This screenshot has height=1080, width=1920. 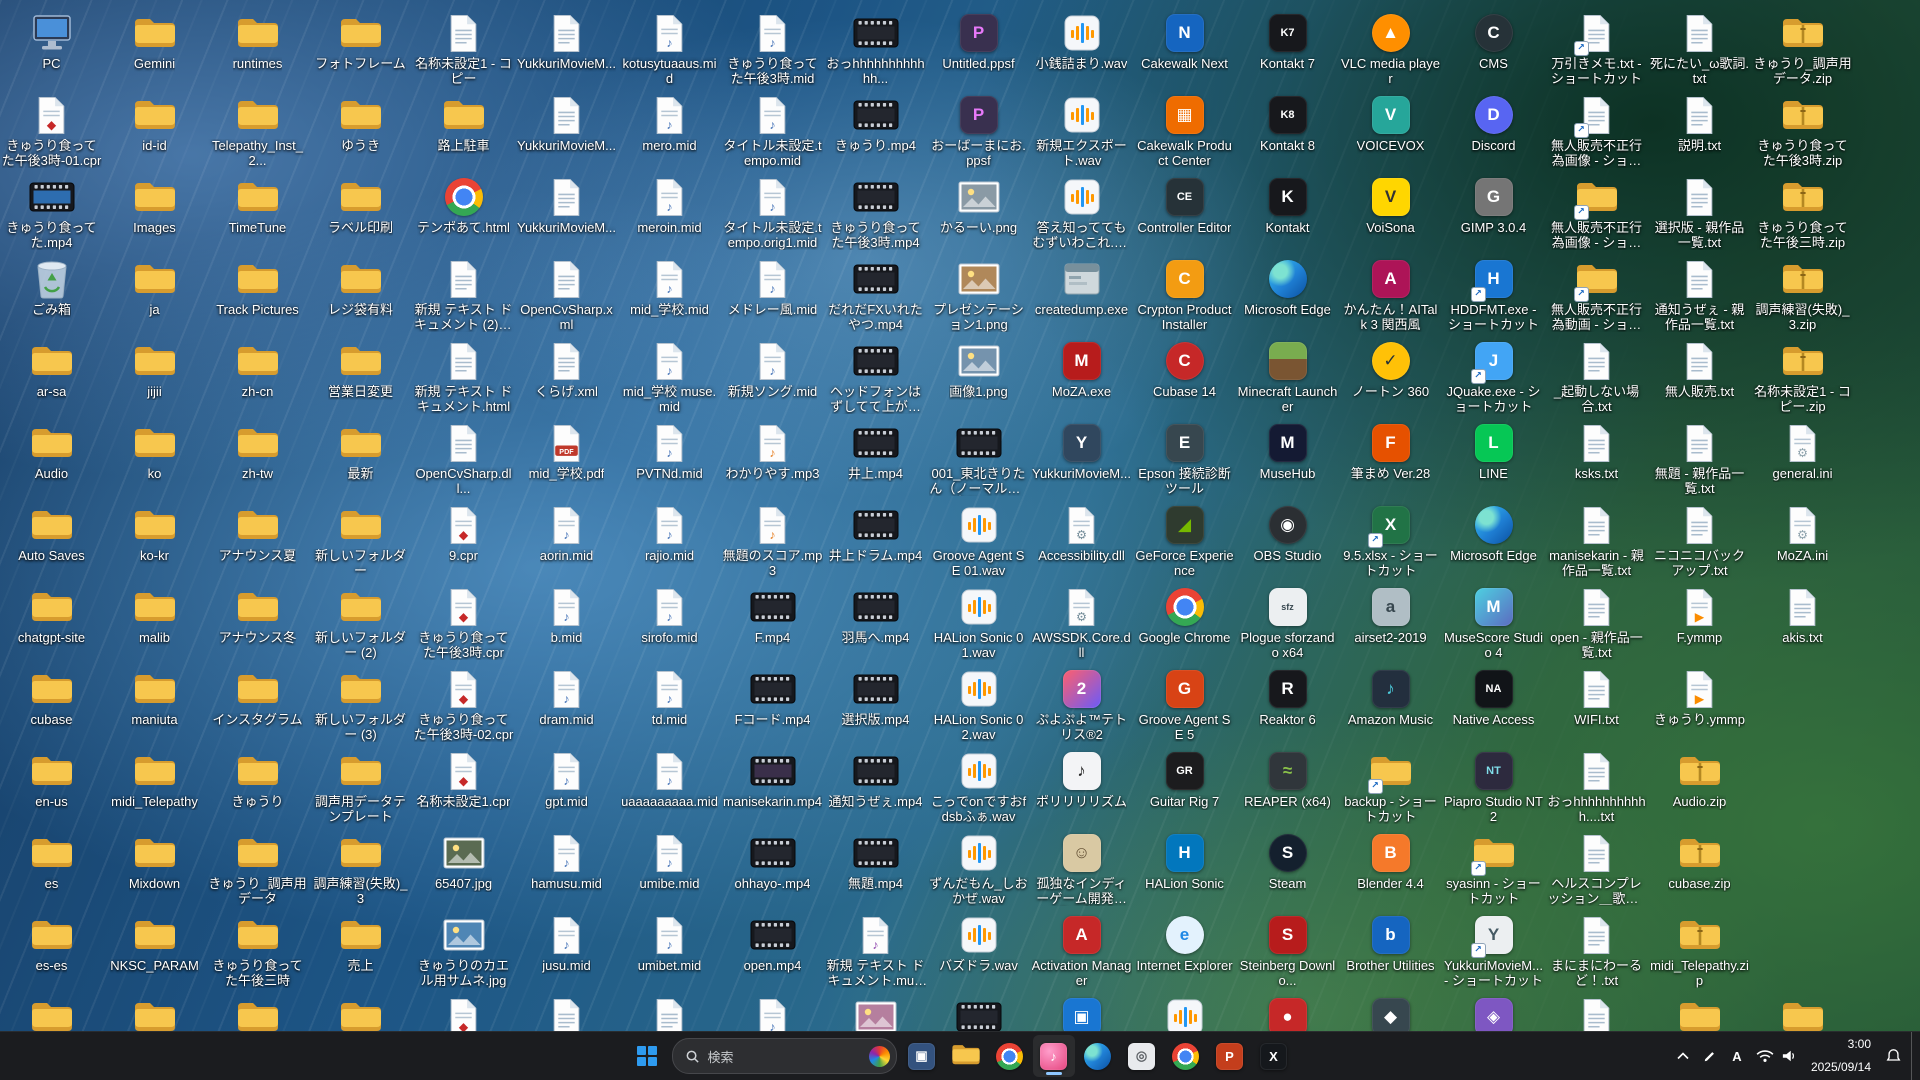 What do you see at coordinates (1737, 1056) in the screenshot?
I see `ime-indicator: A` at bounding box center [1737, 1056].